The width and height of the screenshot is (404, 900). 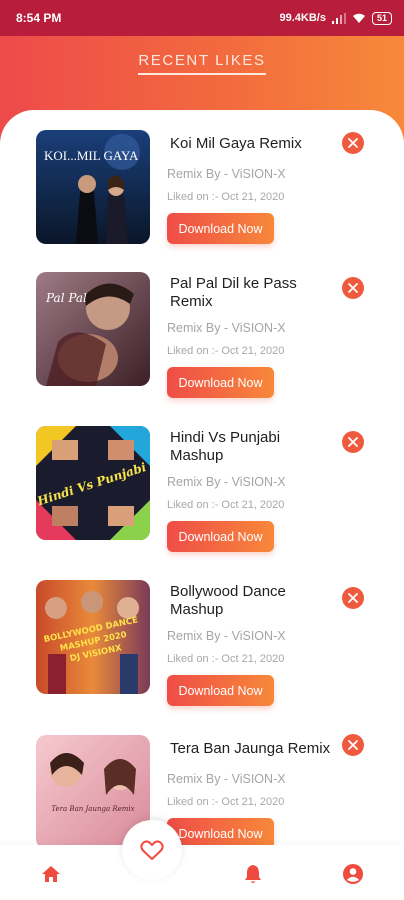 I want to click on status-bar: 8:54 PM 99.4KB/s 51, so click(x=202, y=18).